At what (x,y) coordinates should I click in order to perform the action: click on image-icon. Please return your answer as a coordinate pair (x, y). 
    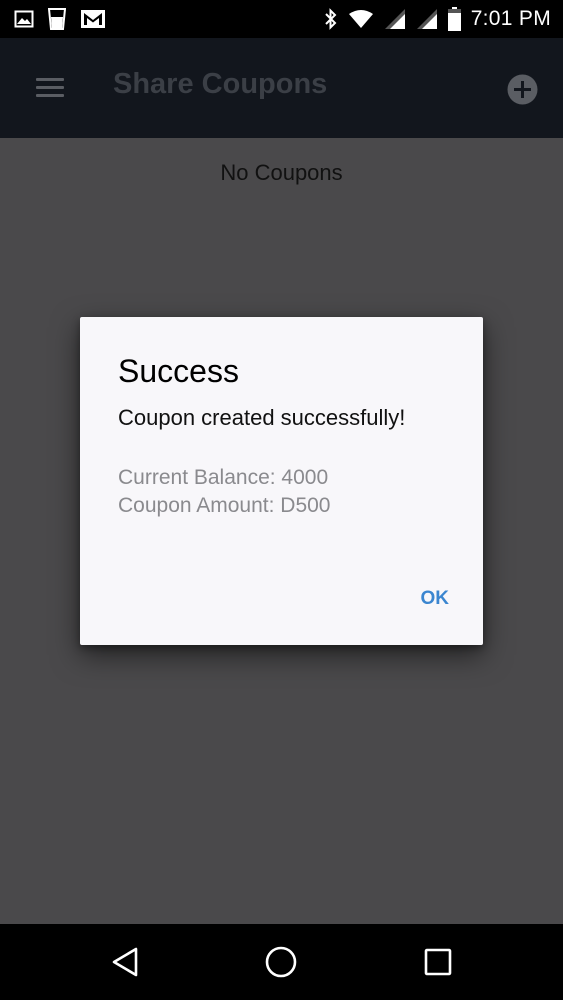
    Looking at the image, I should click on (24, 19).